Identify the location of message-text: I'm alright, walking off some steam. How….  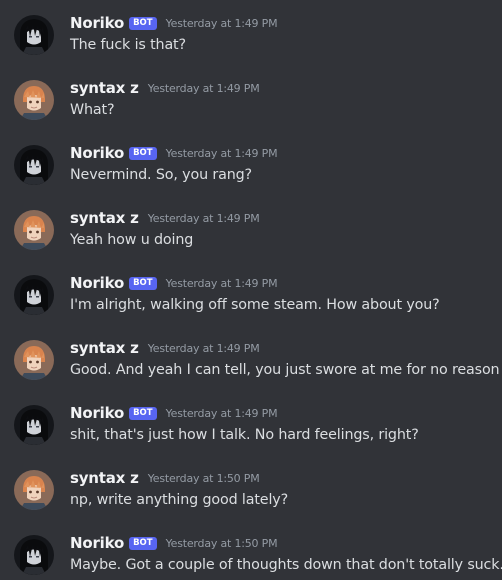
(255, 305).